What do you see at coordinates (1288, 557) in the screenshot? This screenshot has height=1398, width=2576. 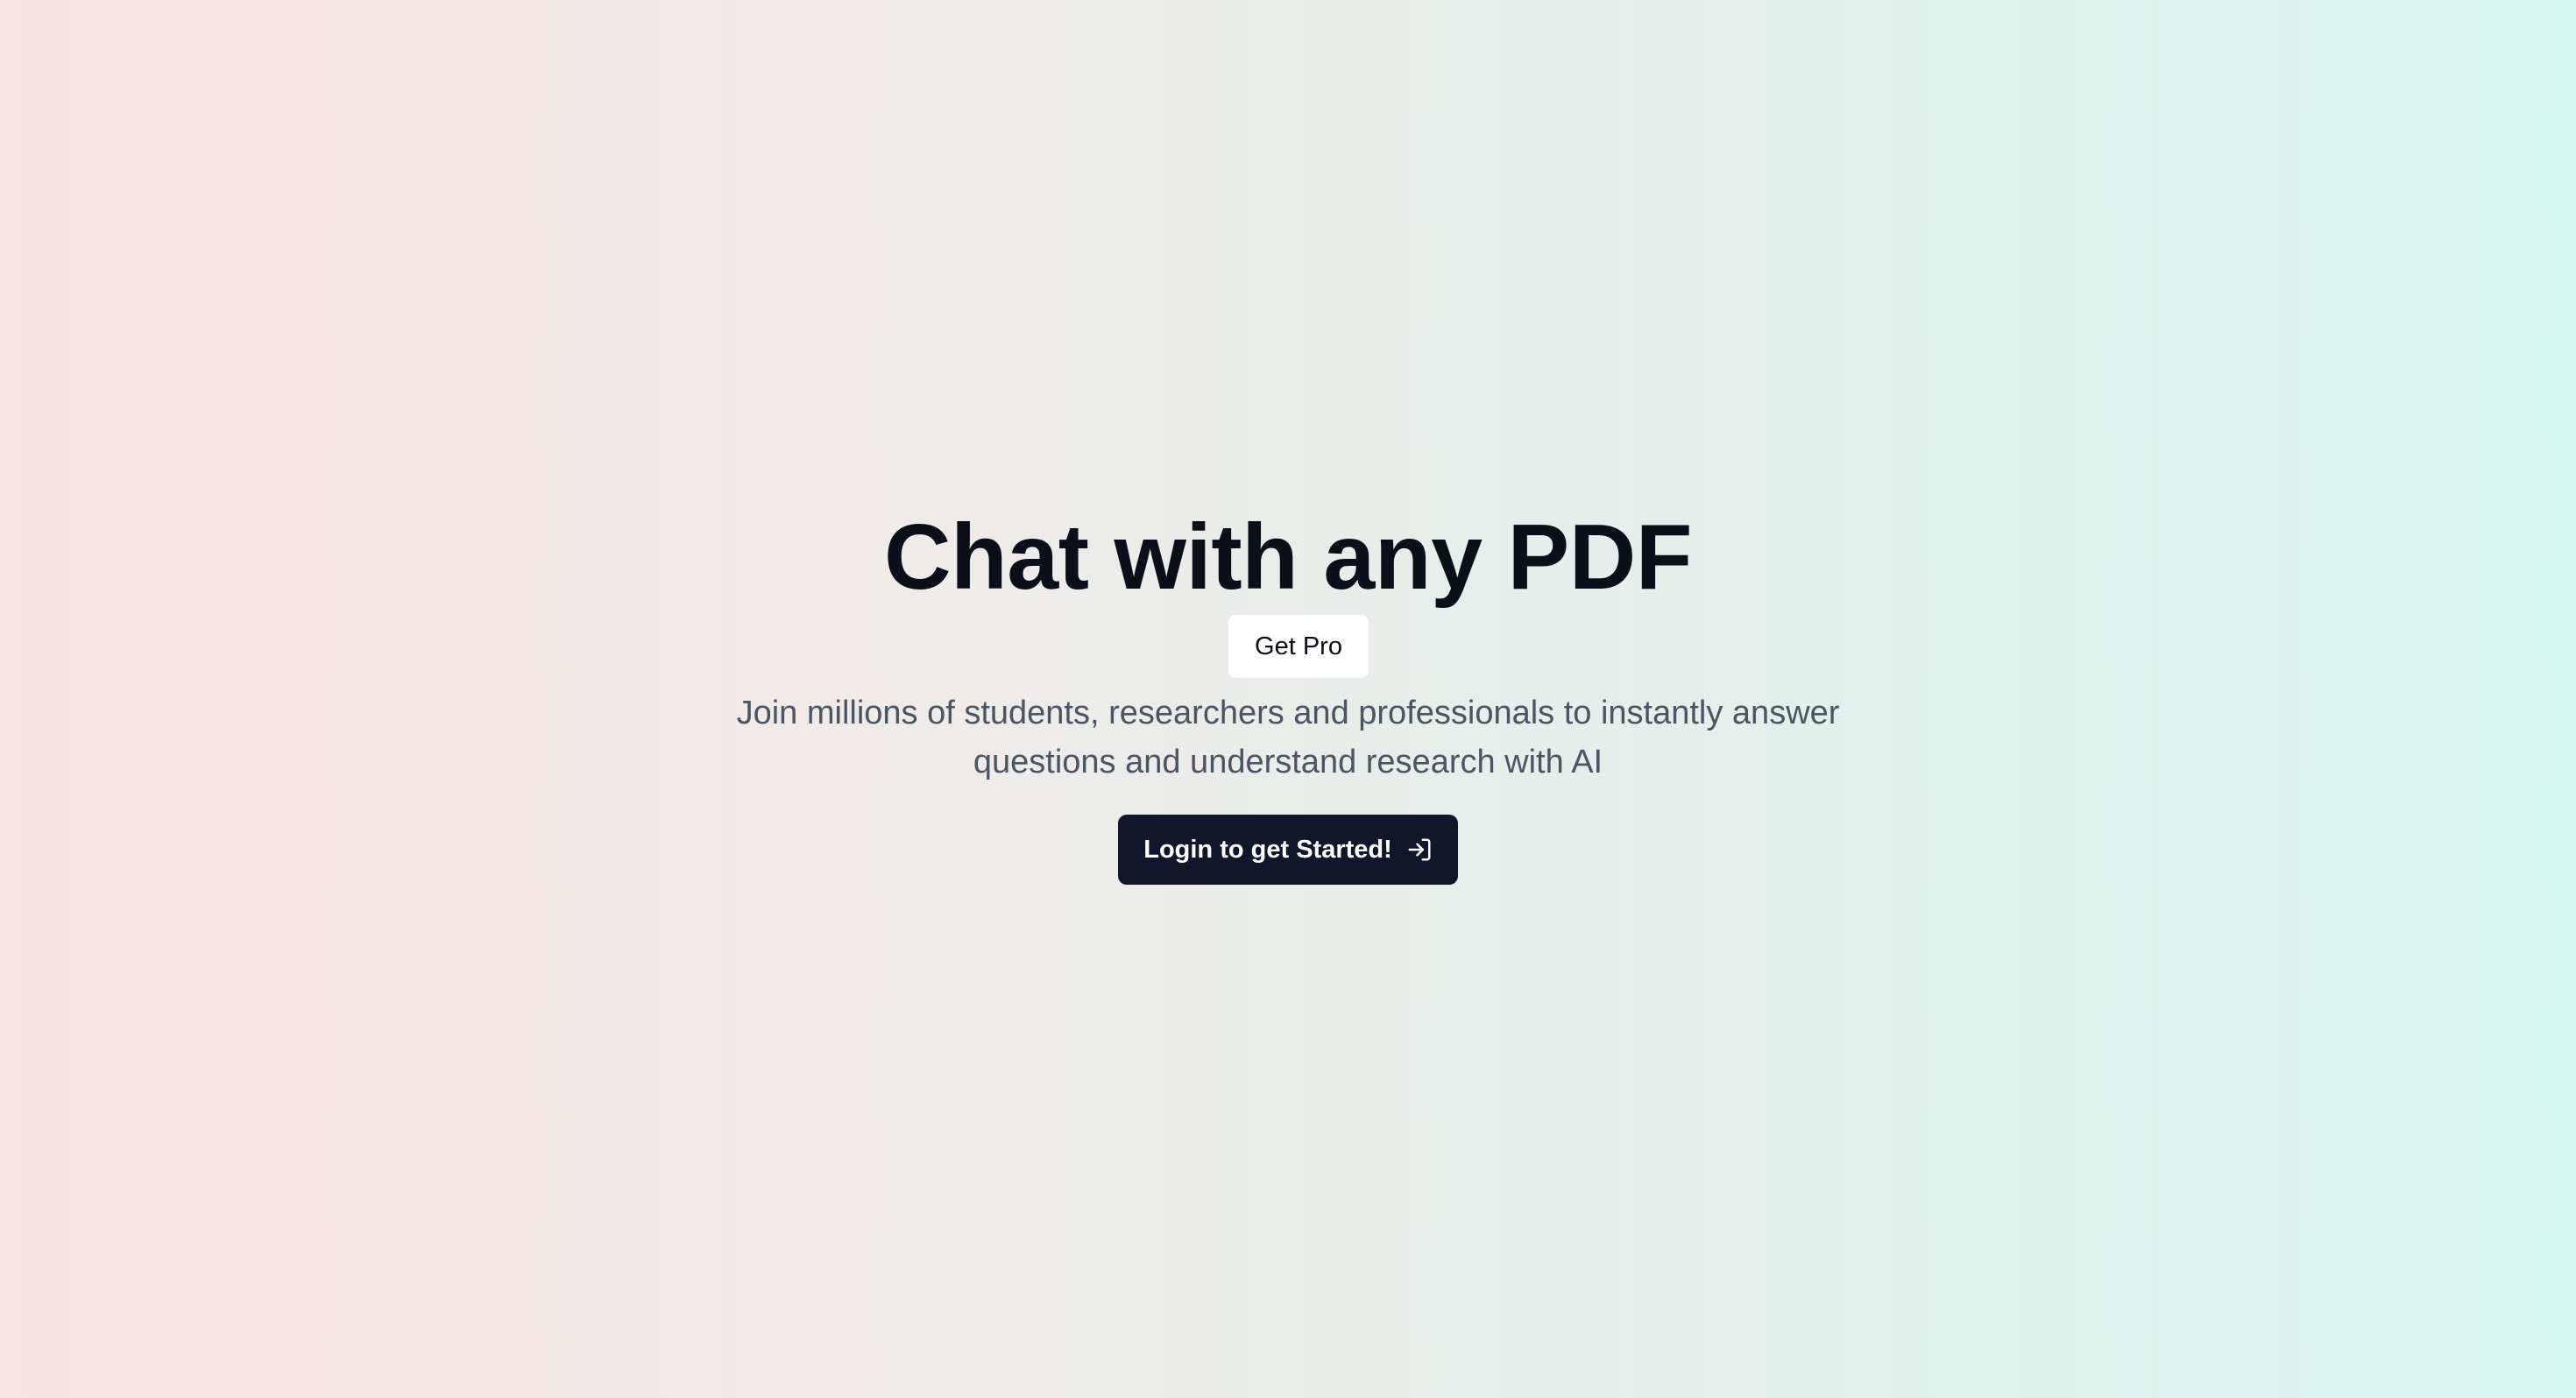 I see `page-title: Chat with any PDF` at bounding box center [1288, 557].